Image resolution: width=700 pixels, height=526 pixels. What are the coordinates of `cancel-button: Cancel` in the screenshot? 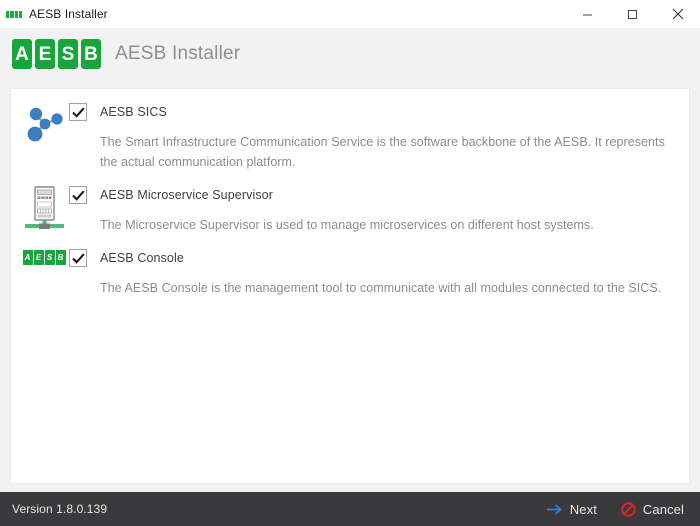 It's located at (652, 509).